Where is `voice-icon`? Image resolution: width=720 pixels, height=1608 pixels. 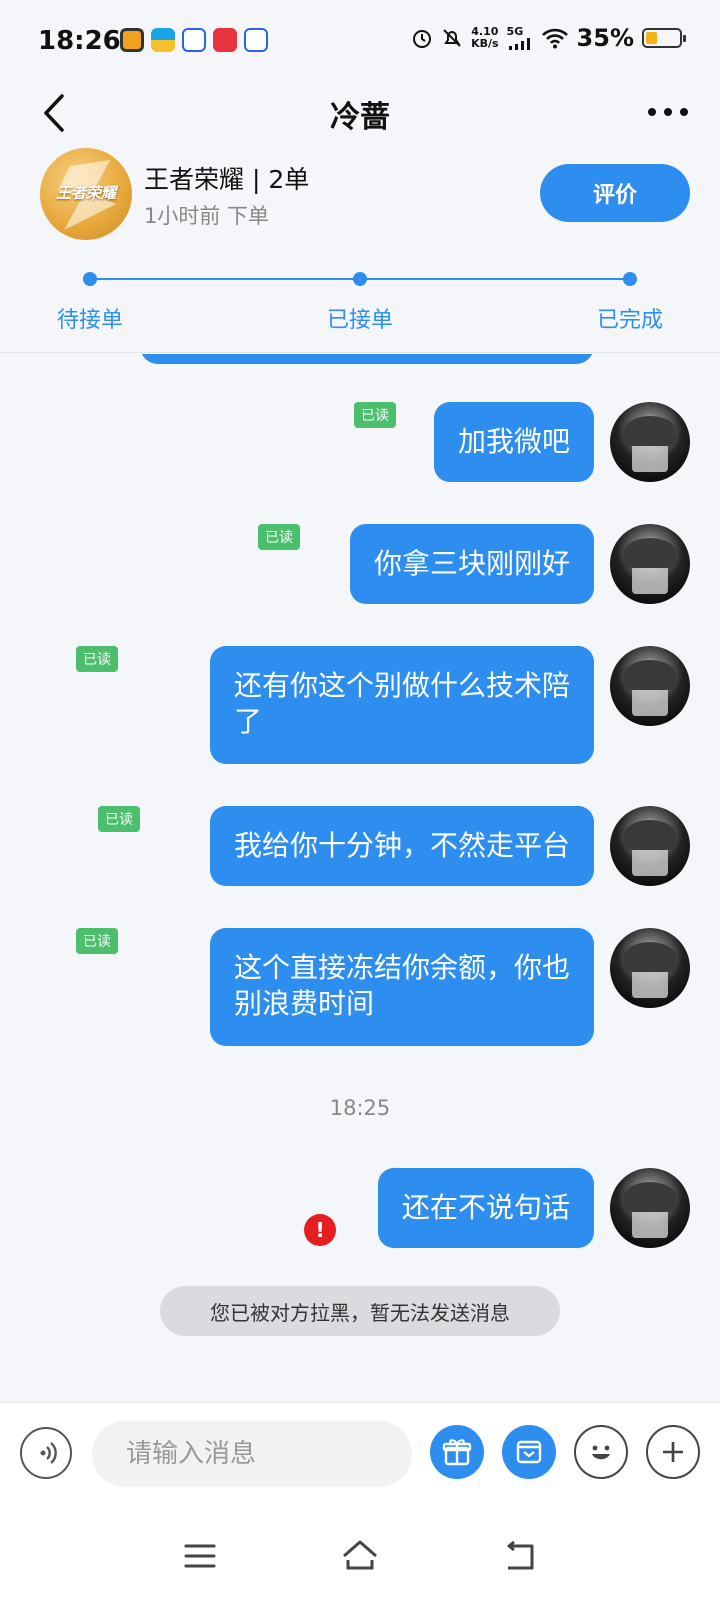 voice-icon is located at coordinates (48, 1453).